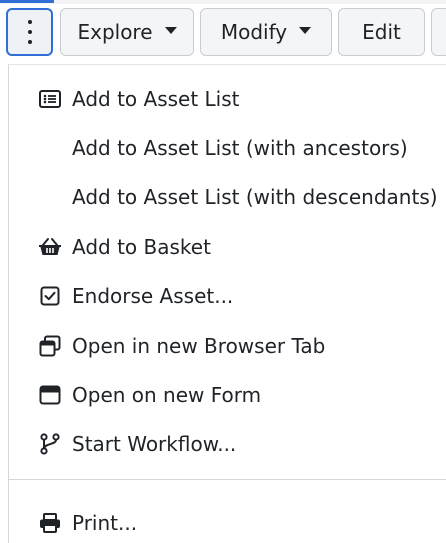 This screenshot has width=446, height=543. I want to click on menu-item-open-on-new-form: Open on new Form, so click(227, 395).